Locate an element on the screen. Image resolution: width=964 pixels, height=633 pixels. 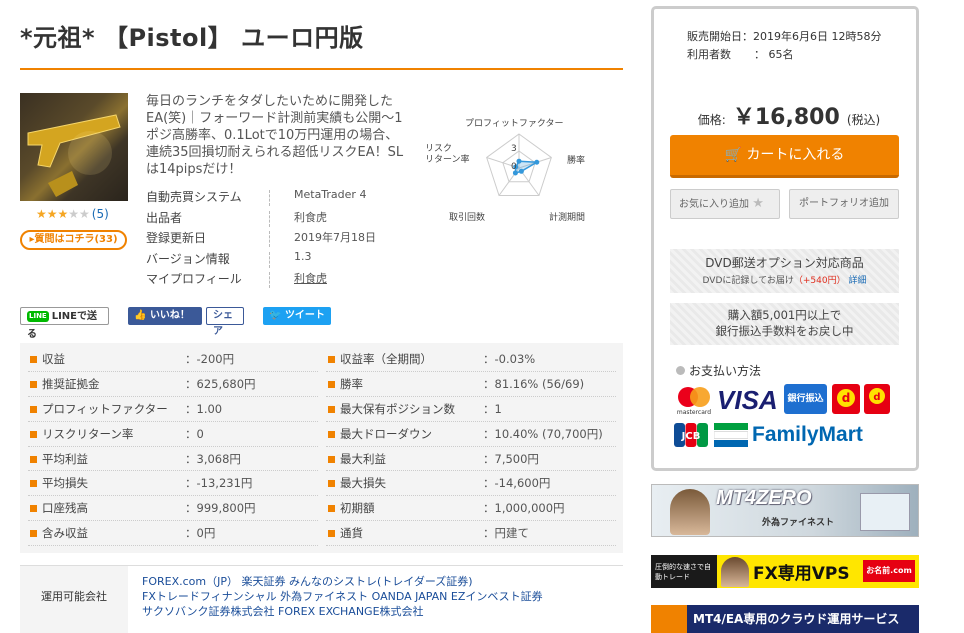
stat-label: 平均損失 is located at coordinates (65, 483).